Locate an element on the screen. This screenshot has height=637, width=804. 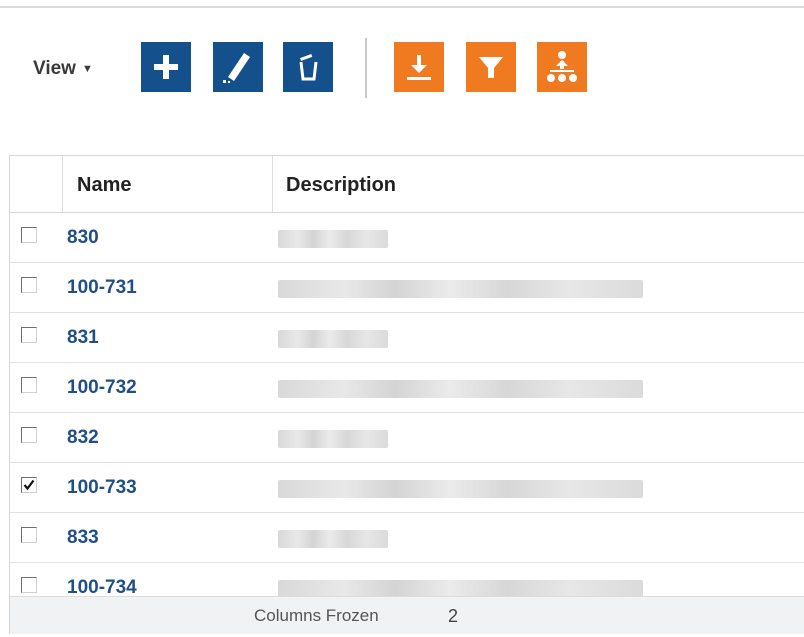
table-footer: Columns Frozen 2 is located at coordinates (407, 615).